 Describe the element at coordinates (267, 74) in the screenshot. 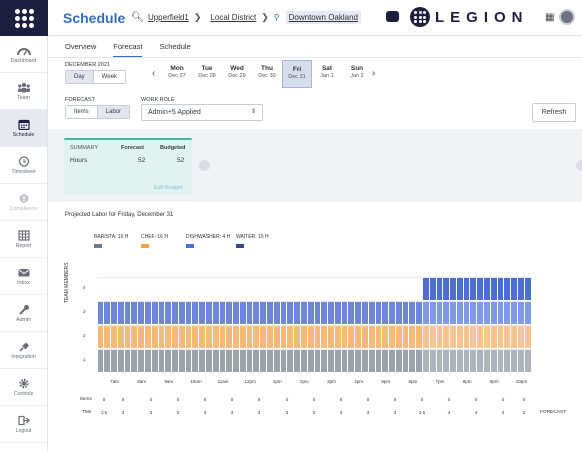

I see `day-thu: Thu Dec 30` at that location.